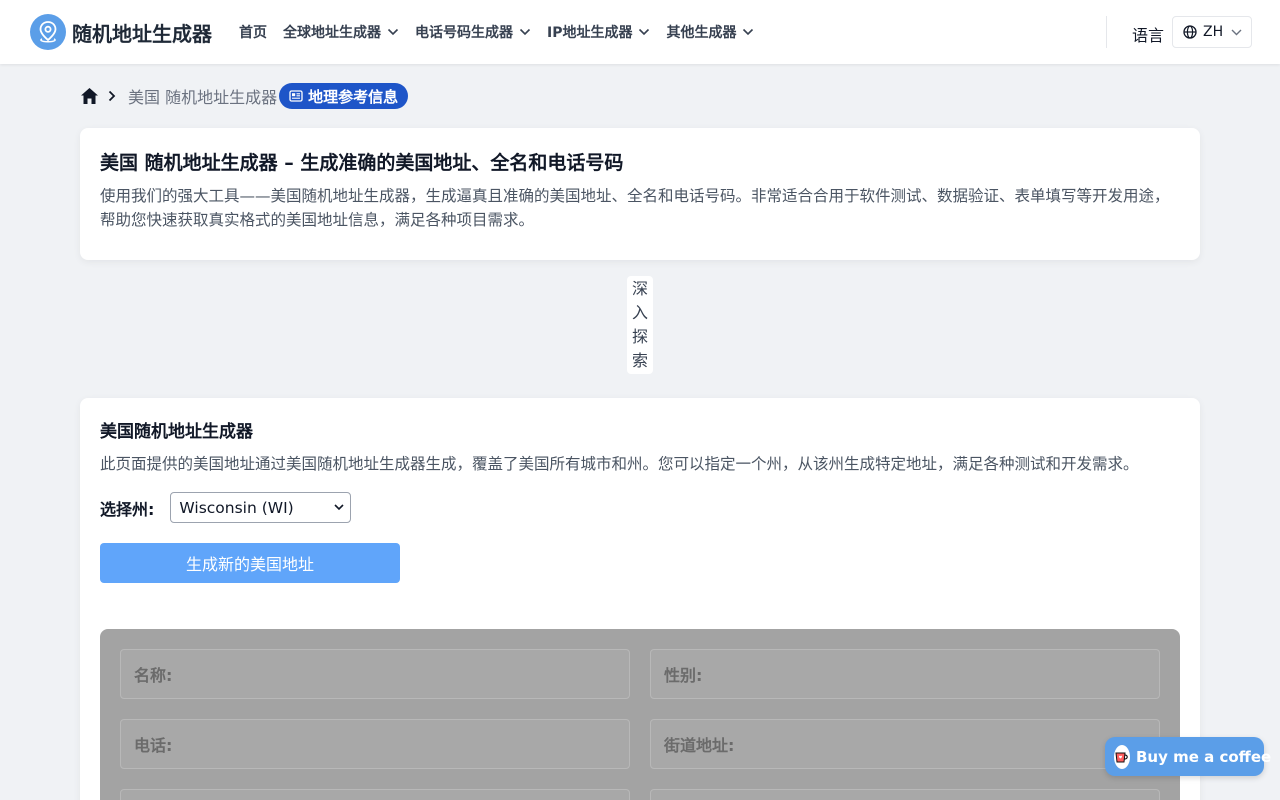 The height and width of the screenshot is (800, 1280). What do you see at coordinates (590, 33) in the screenshot?
I see `nav-item-label: IP地址生成器` at bounding box center [590, 33].